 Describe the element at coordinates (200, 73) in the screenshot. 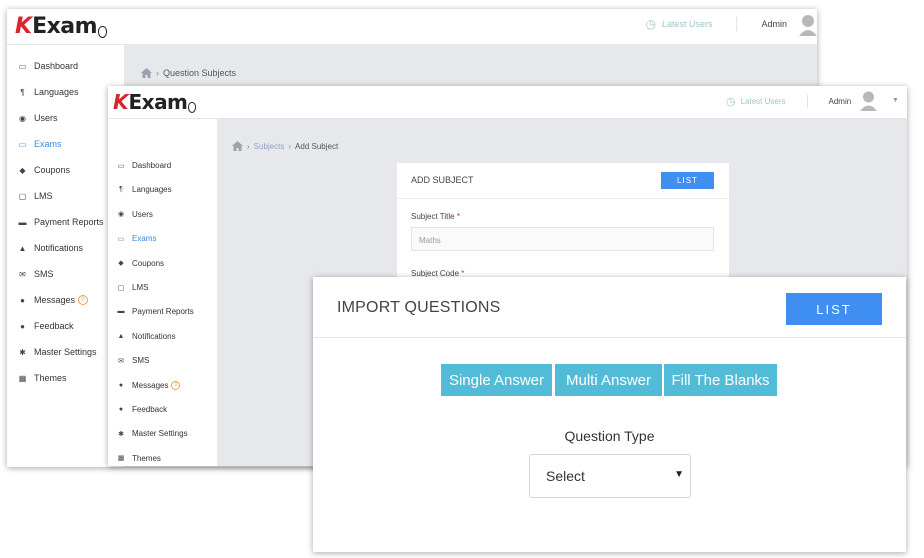

I see `breadcrumb-current: Question Subjects` at that location.